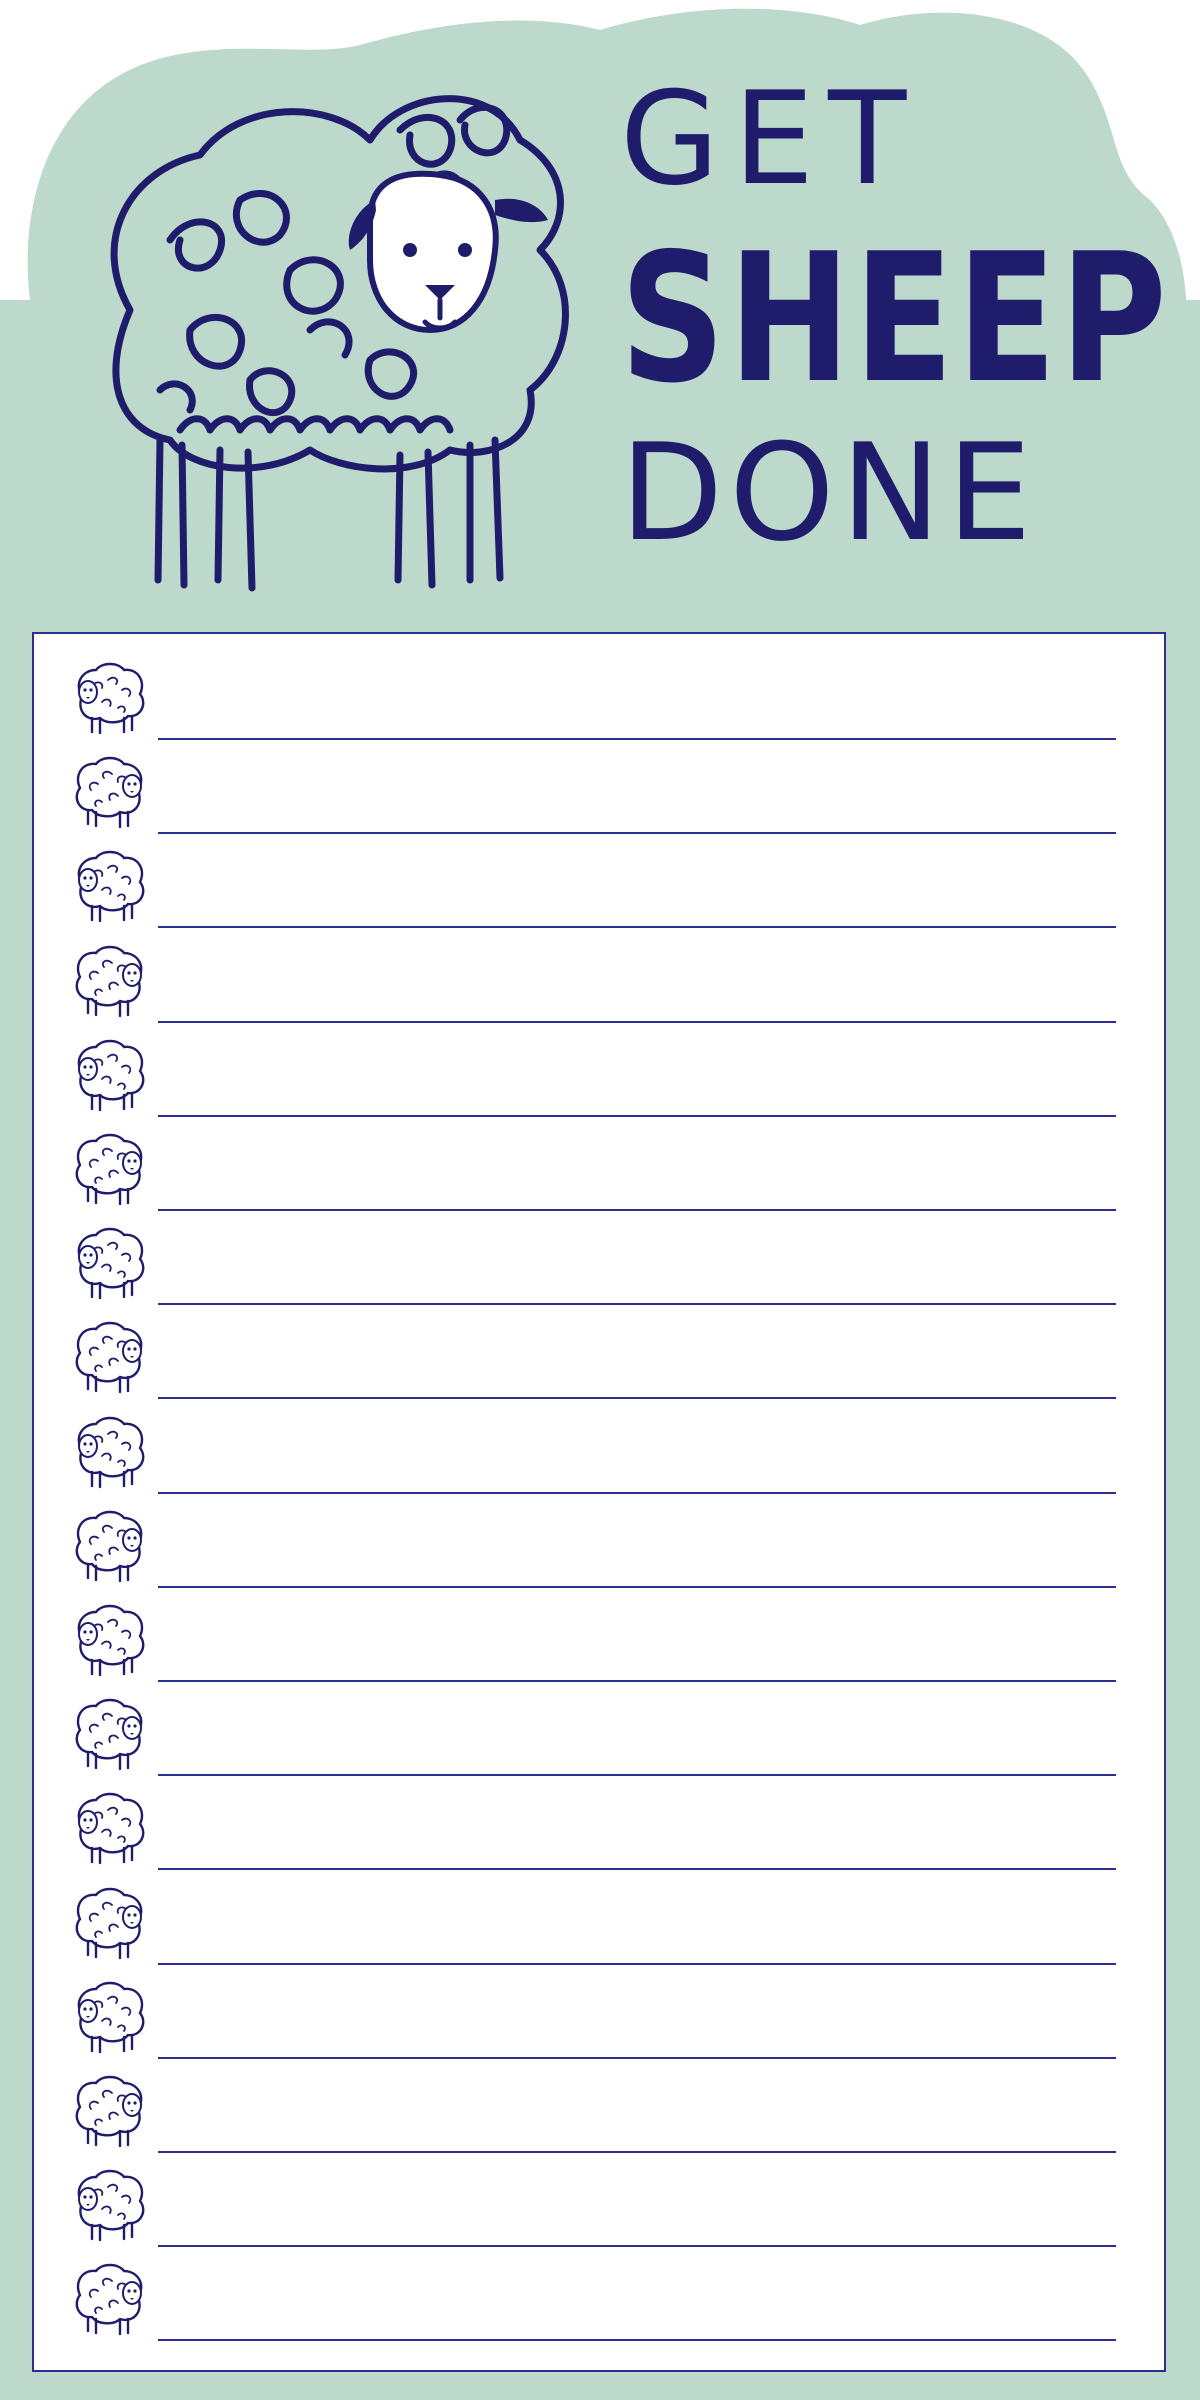 The image size is (1200, 2400). I want to click on title-line-get: GET, so click(770, 139).